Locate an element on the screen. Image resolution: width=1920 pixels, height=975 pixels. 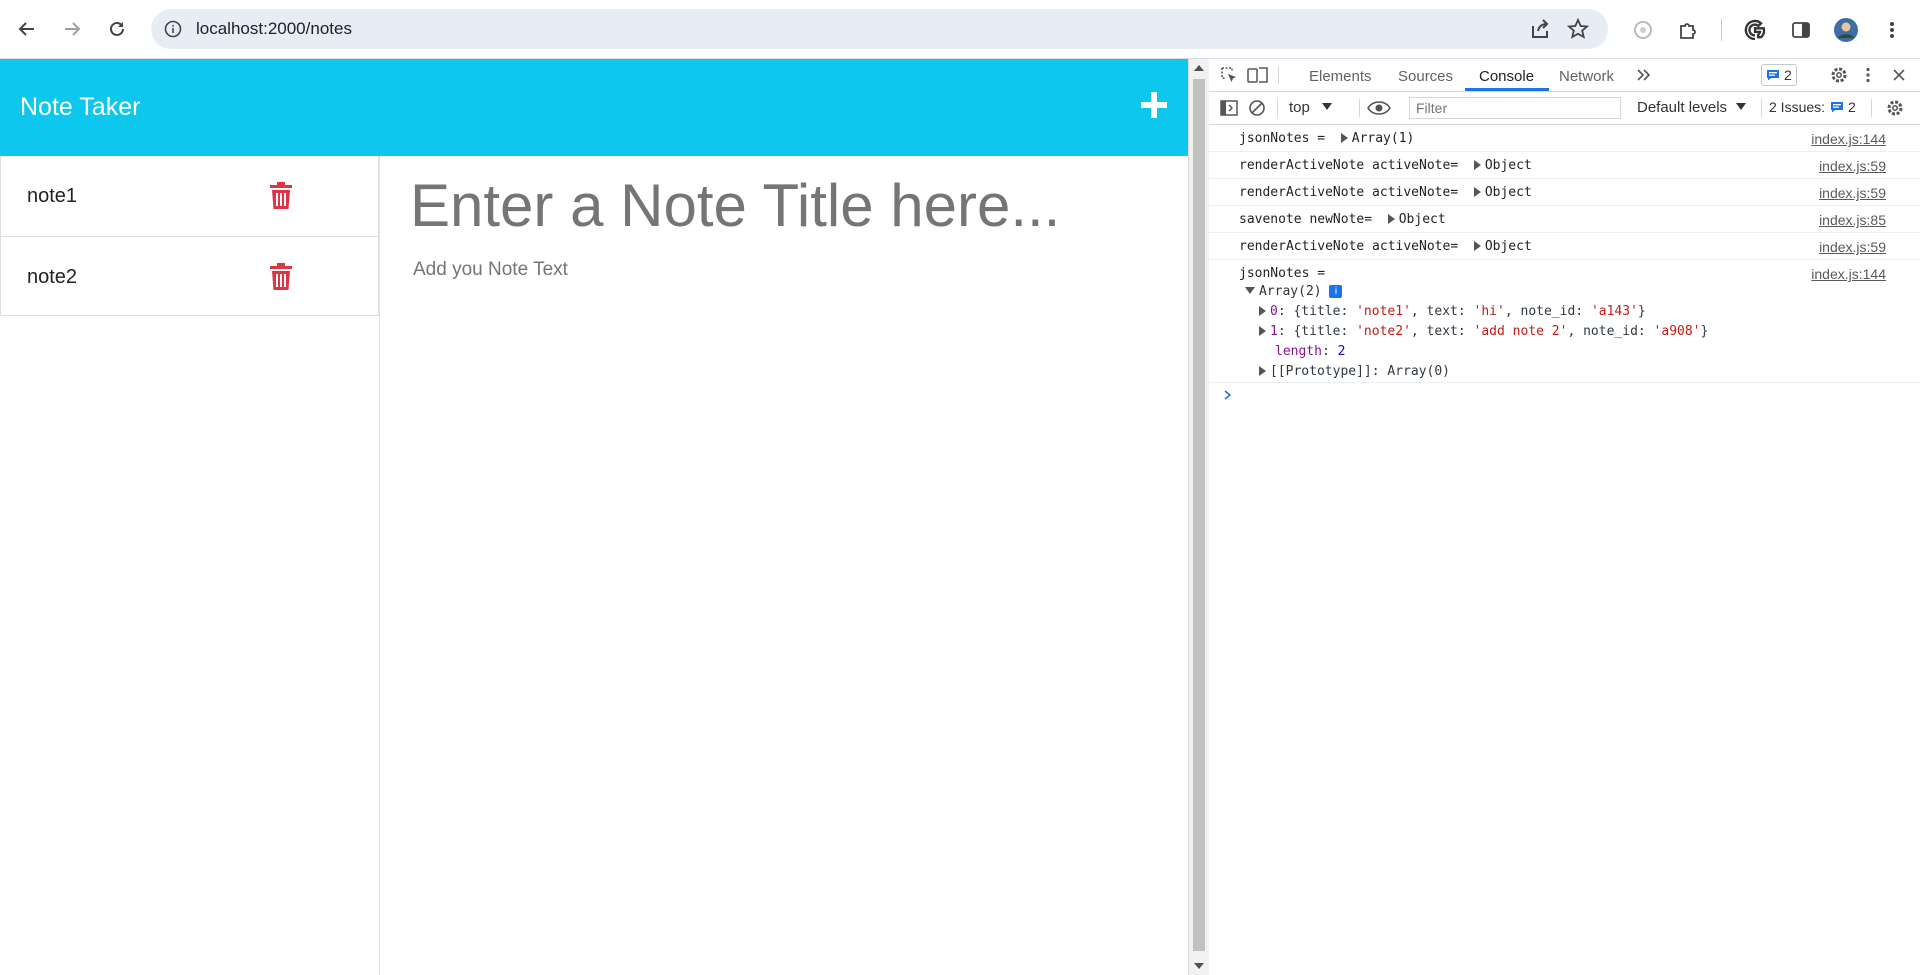
device-toolbar-icon is located at coordinates (1258, 75).